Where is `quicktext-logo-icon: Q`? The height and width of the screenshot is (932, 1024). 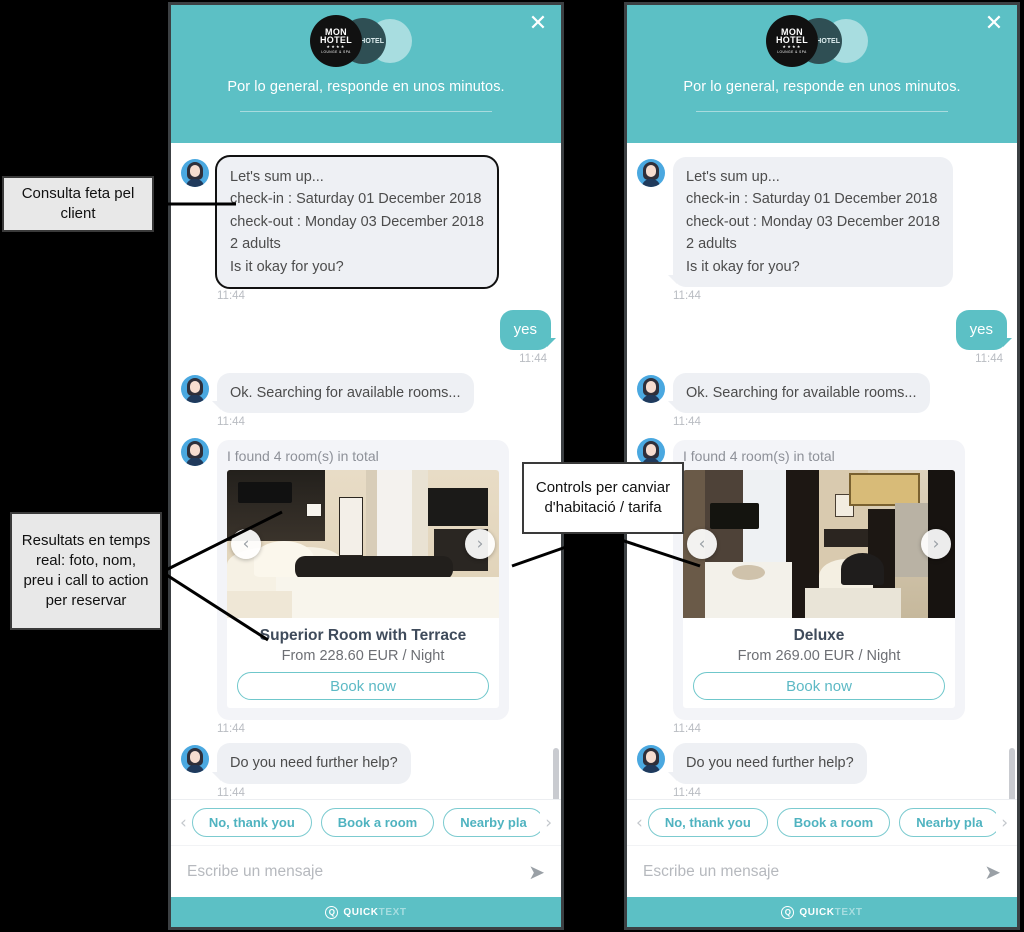 quicktext-logo-icon: Q is located at coordinates (332, 912).